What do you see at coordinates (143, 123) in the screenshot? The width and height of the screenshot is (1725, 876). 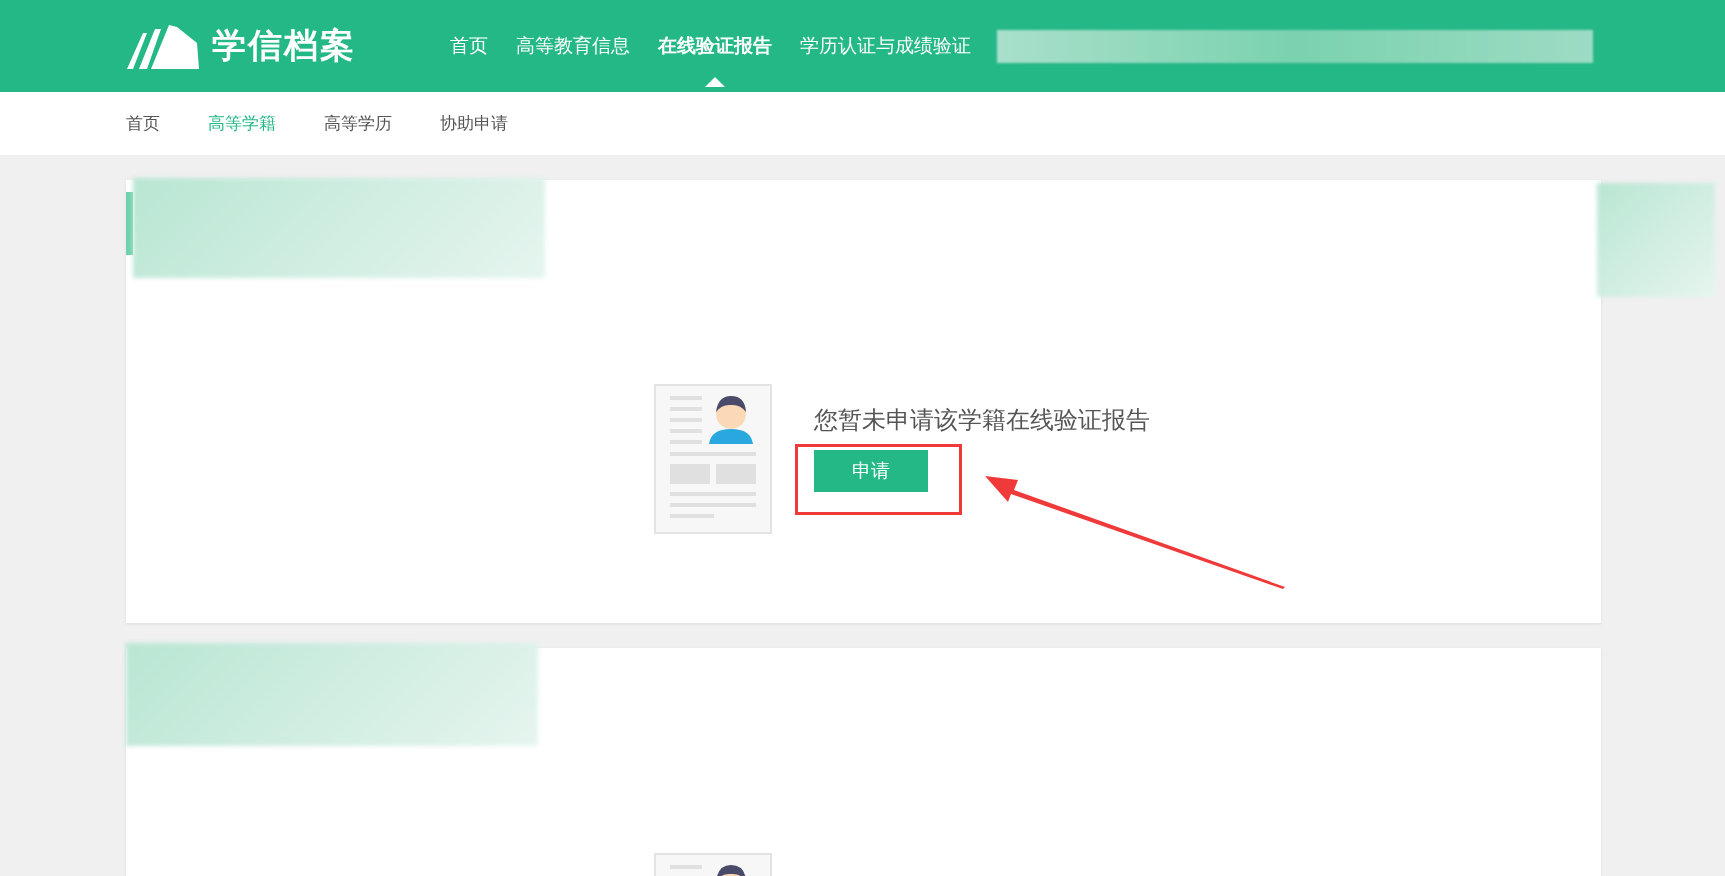 I see `subnav-tab: 首页` at bounding box center [143, 123].